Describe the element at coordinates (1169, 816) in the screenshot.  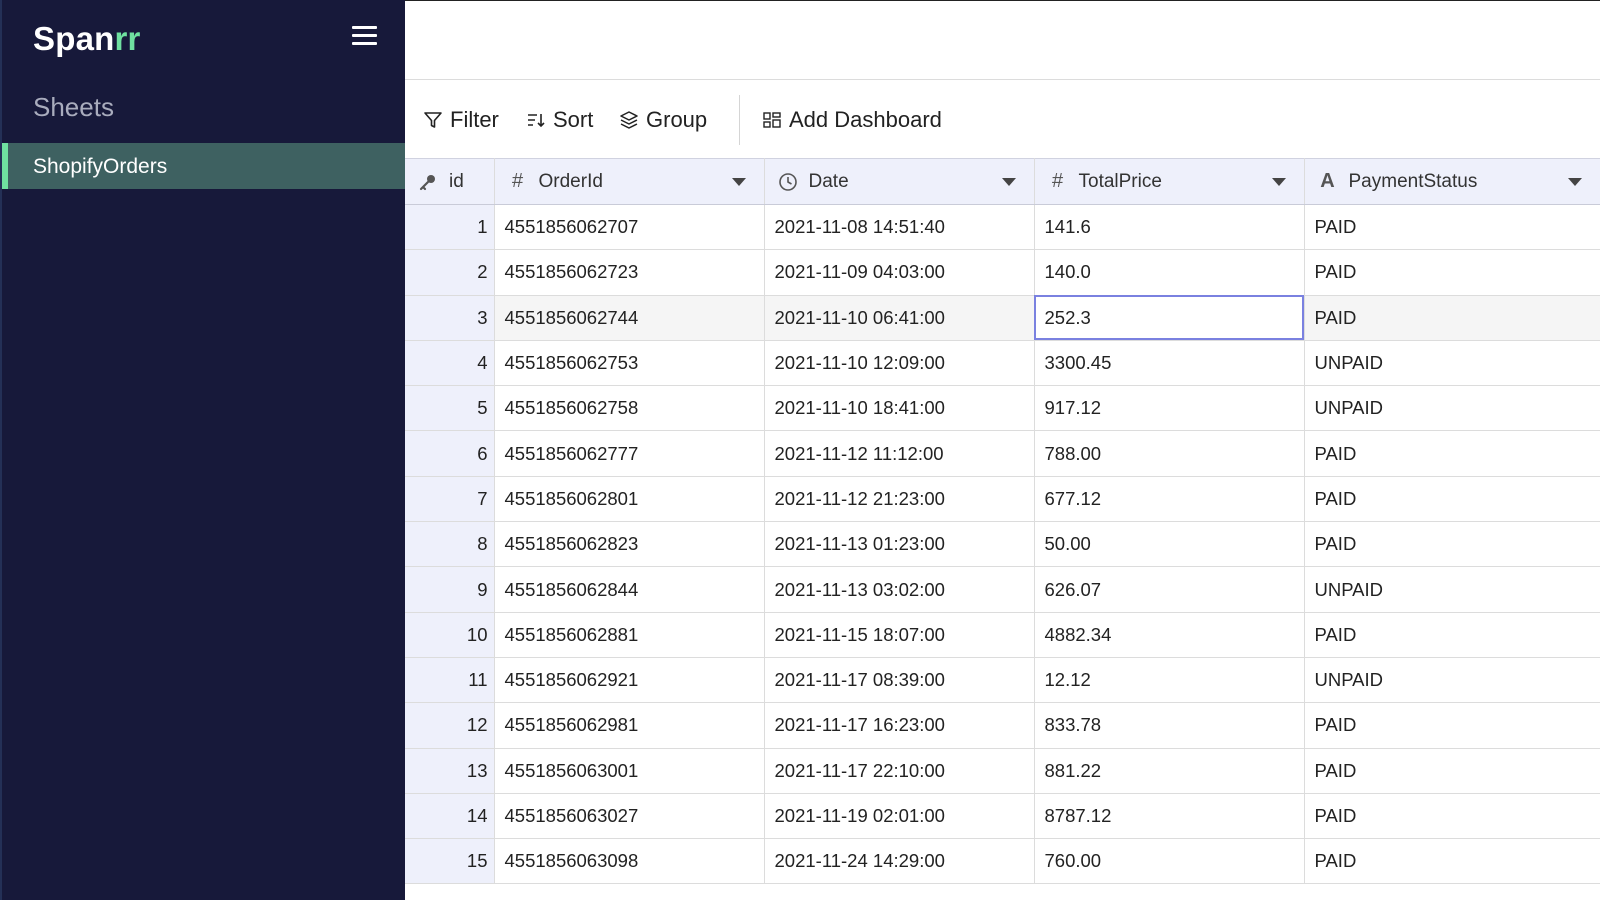
I see `totalprice-cell: 8787.12` at that location.